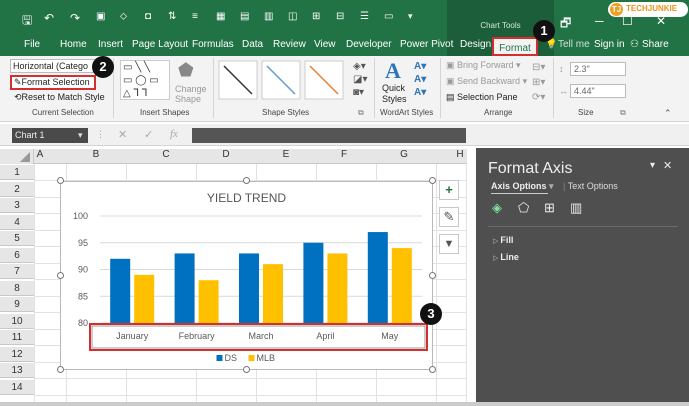 This screenshot has width=689, height=406. Describe the element at coordinates (486, 81) in the screenshot. I see `send-backward-button: ▣ Send Backward ▾` at that location.